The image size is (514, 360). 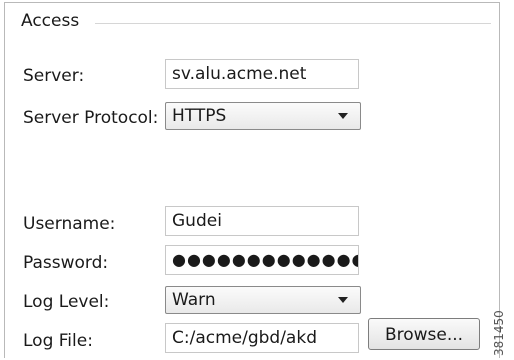 What do you see at coordinates (66, 302) in the screenshot?
I see `log-level-label: Log Level:` at bounding box center [66, 302].